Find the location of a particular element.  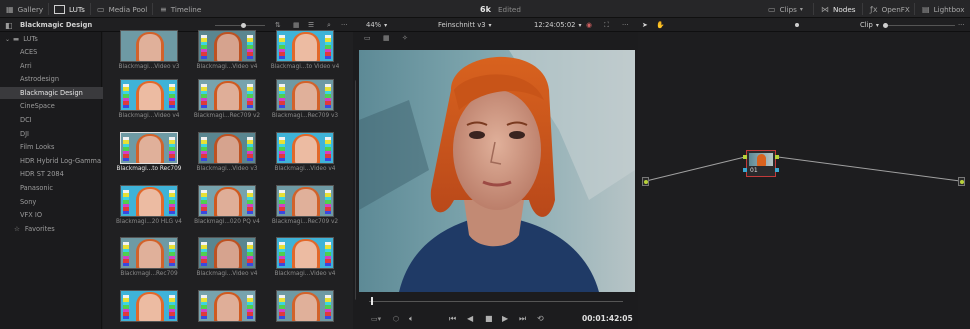

split-view-icon: ▦ is located at coordinates (386, 38).